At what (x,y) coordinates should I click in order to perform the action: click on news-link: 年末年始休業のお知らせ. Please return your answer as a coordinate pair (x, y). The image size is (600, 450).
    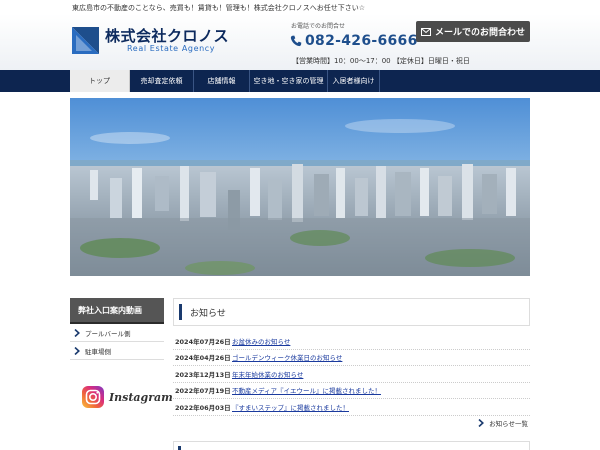
    Looking at the image, I should click on (267, 374).